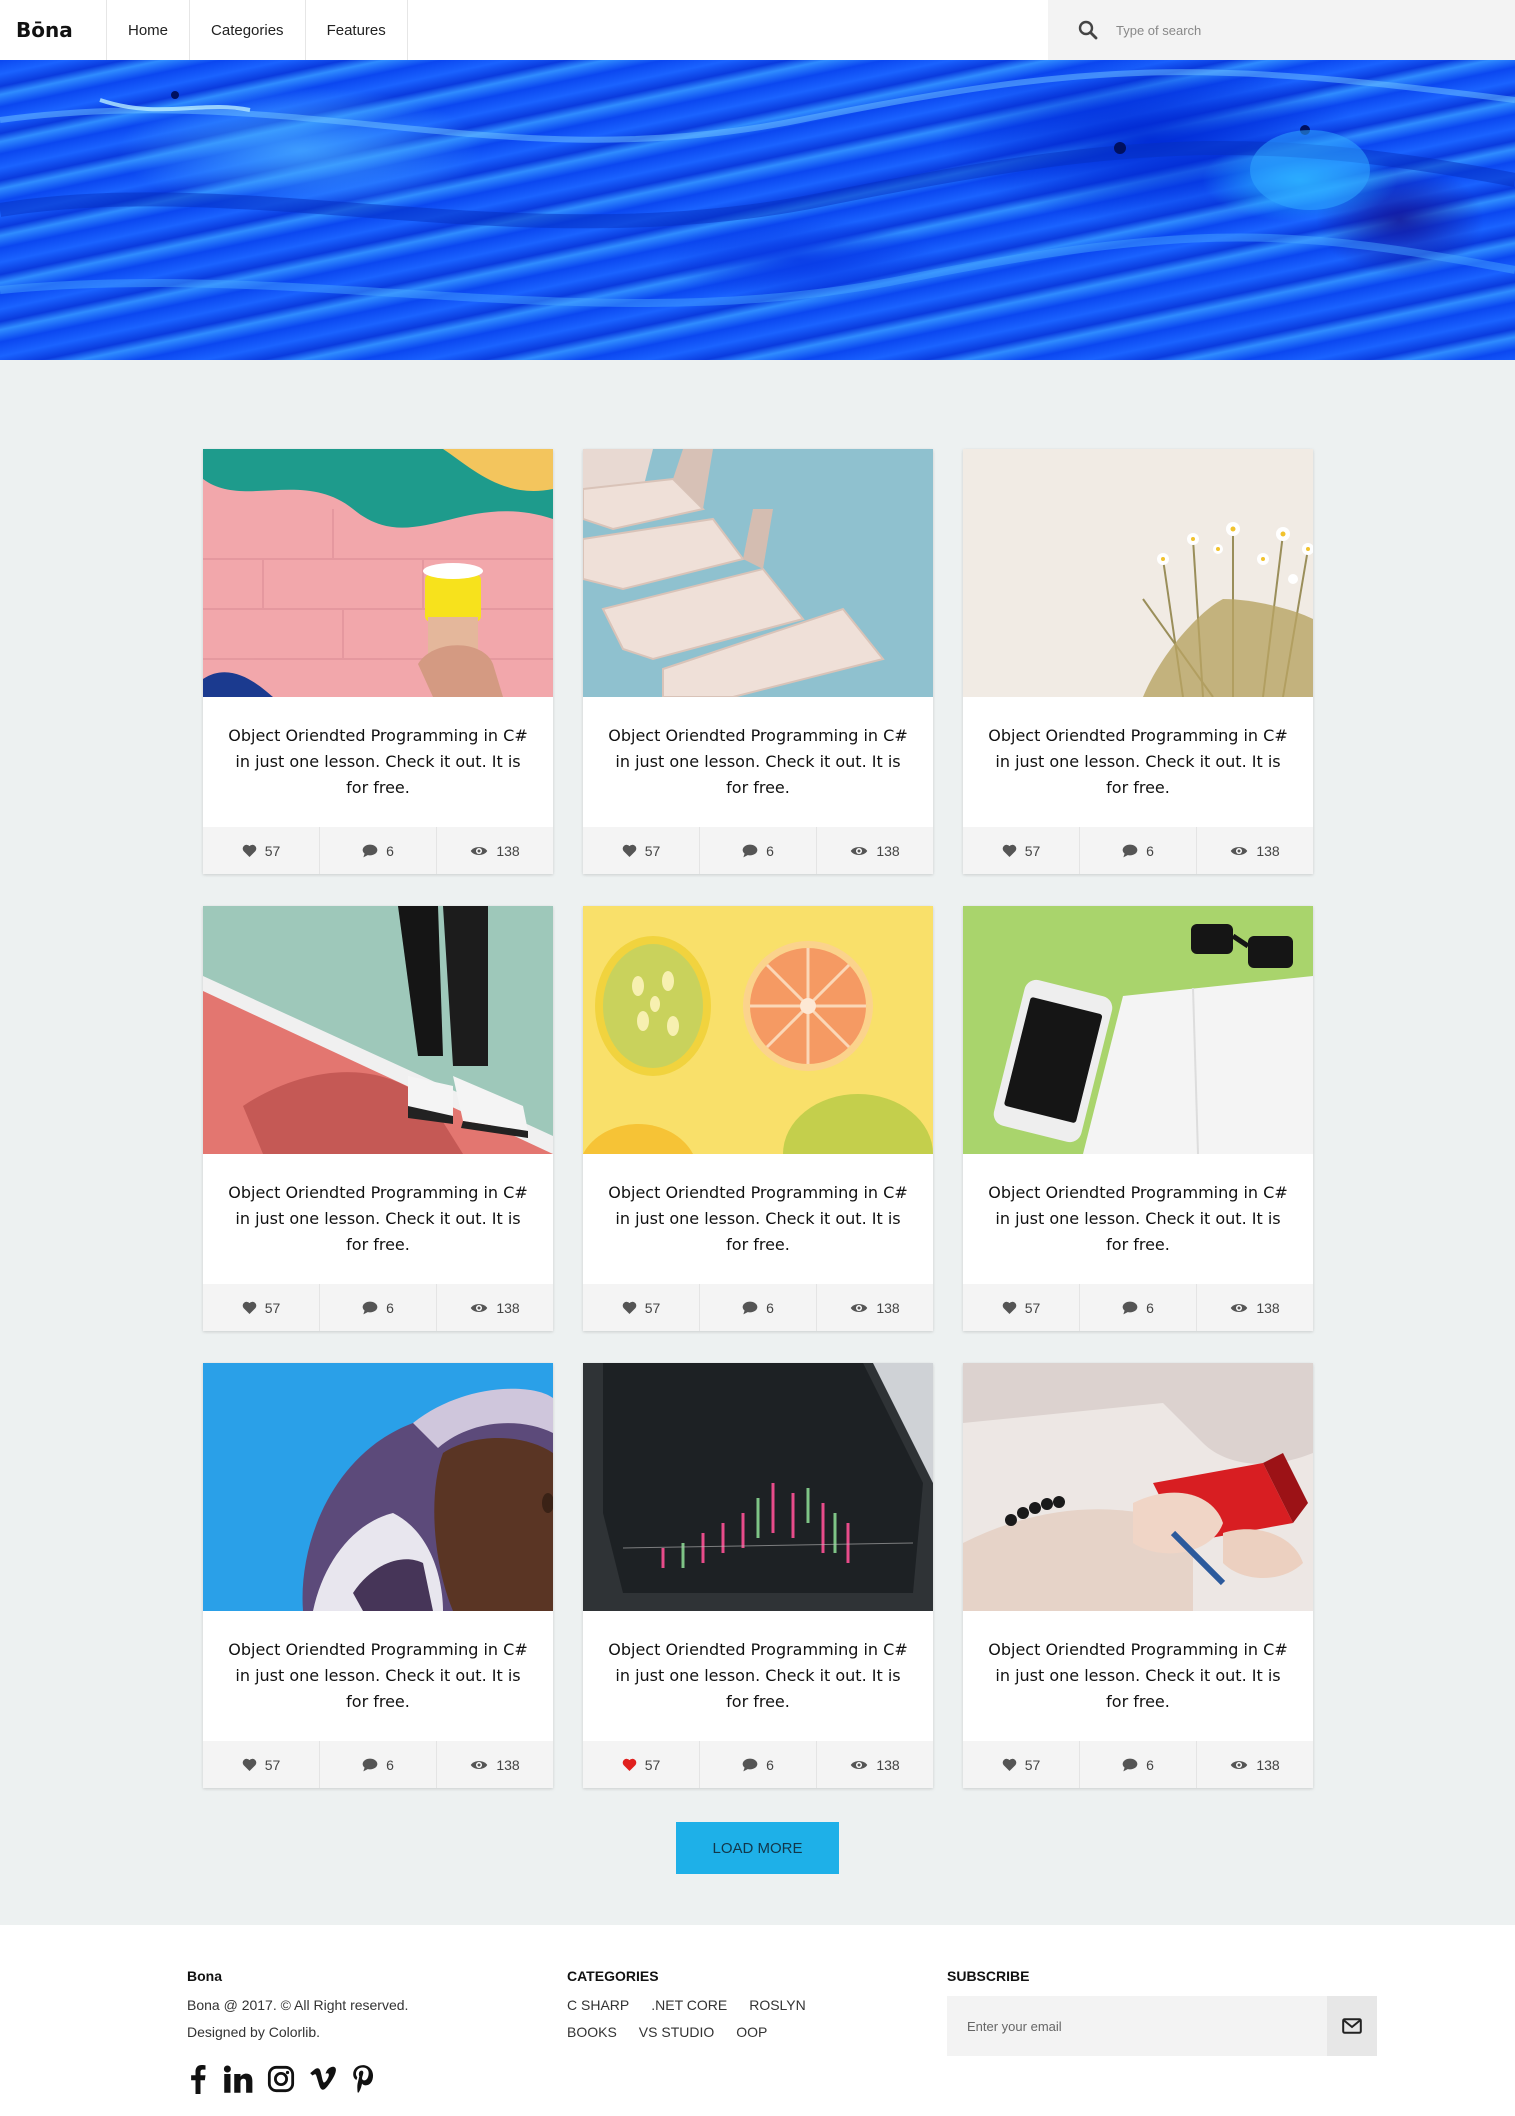 This screenshot has width=1515, height=2116. I want to click on search-input, so click(1306, 30).